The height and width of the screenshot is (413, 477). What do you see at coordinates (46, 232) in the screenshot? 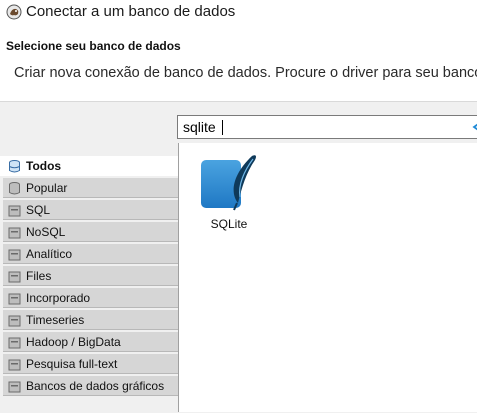
I see `category-label: NoSQL` at bounding box center [46, 232].